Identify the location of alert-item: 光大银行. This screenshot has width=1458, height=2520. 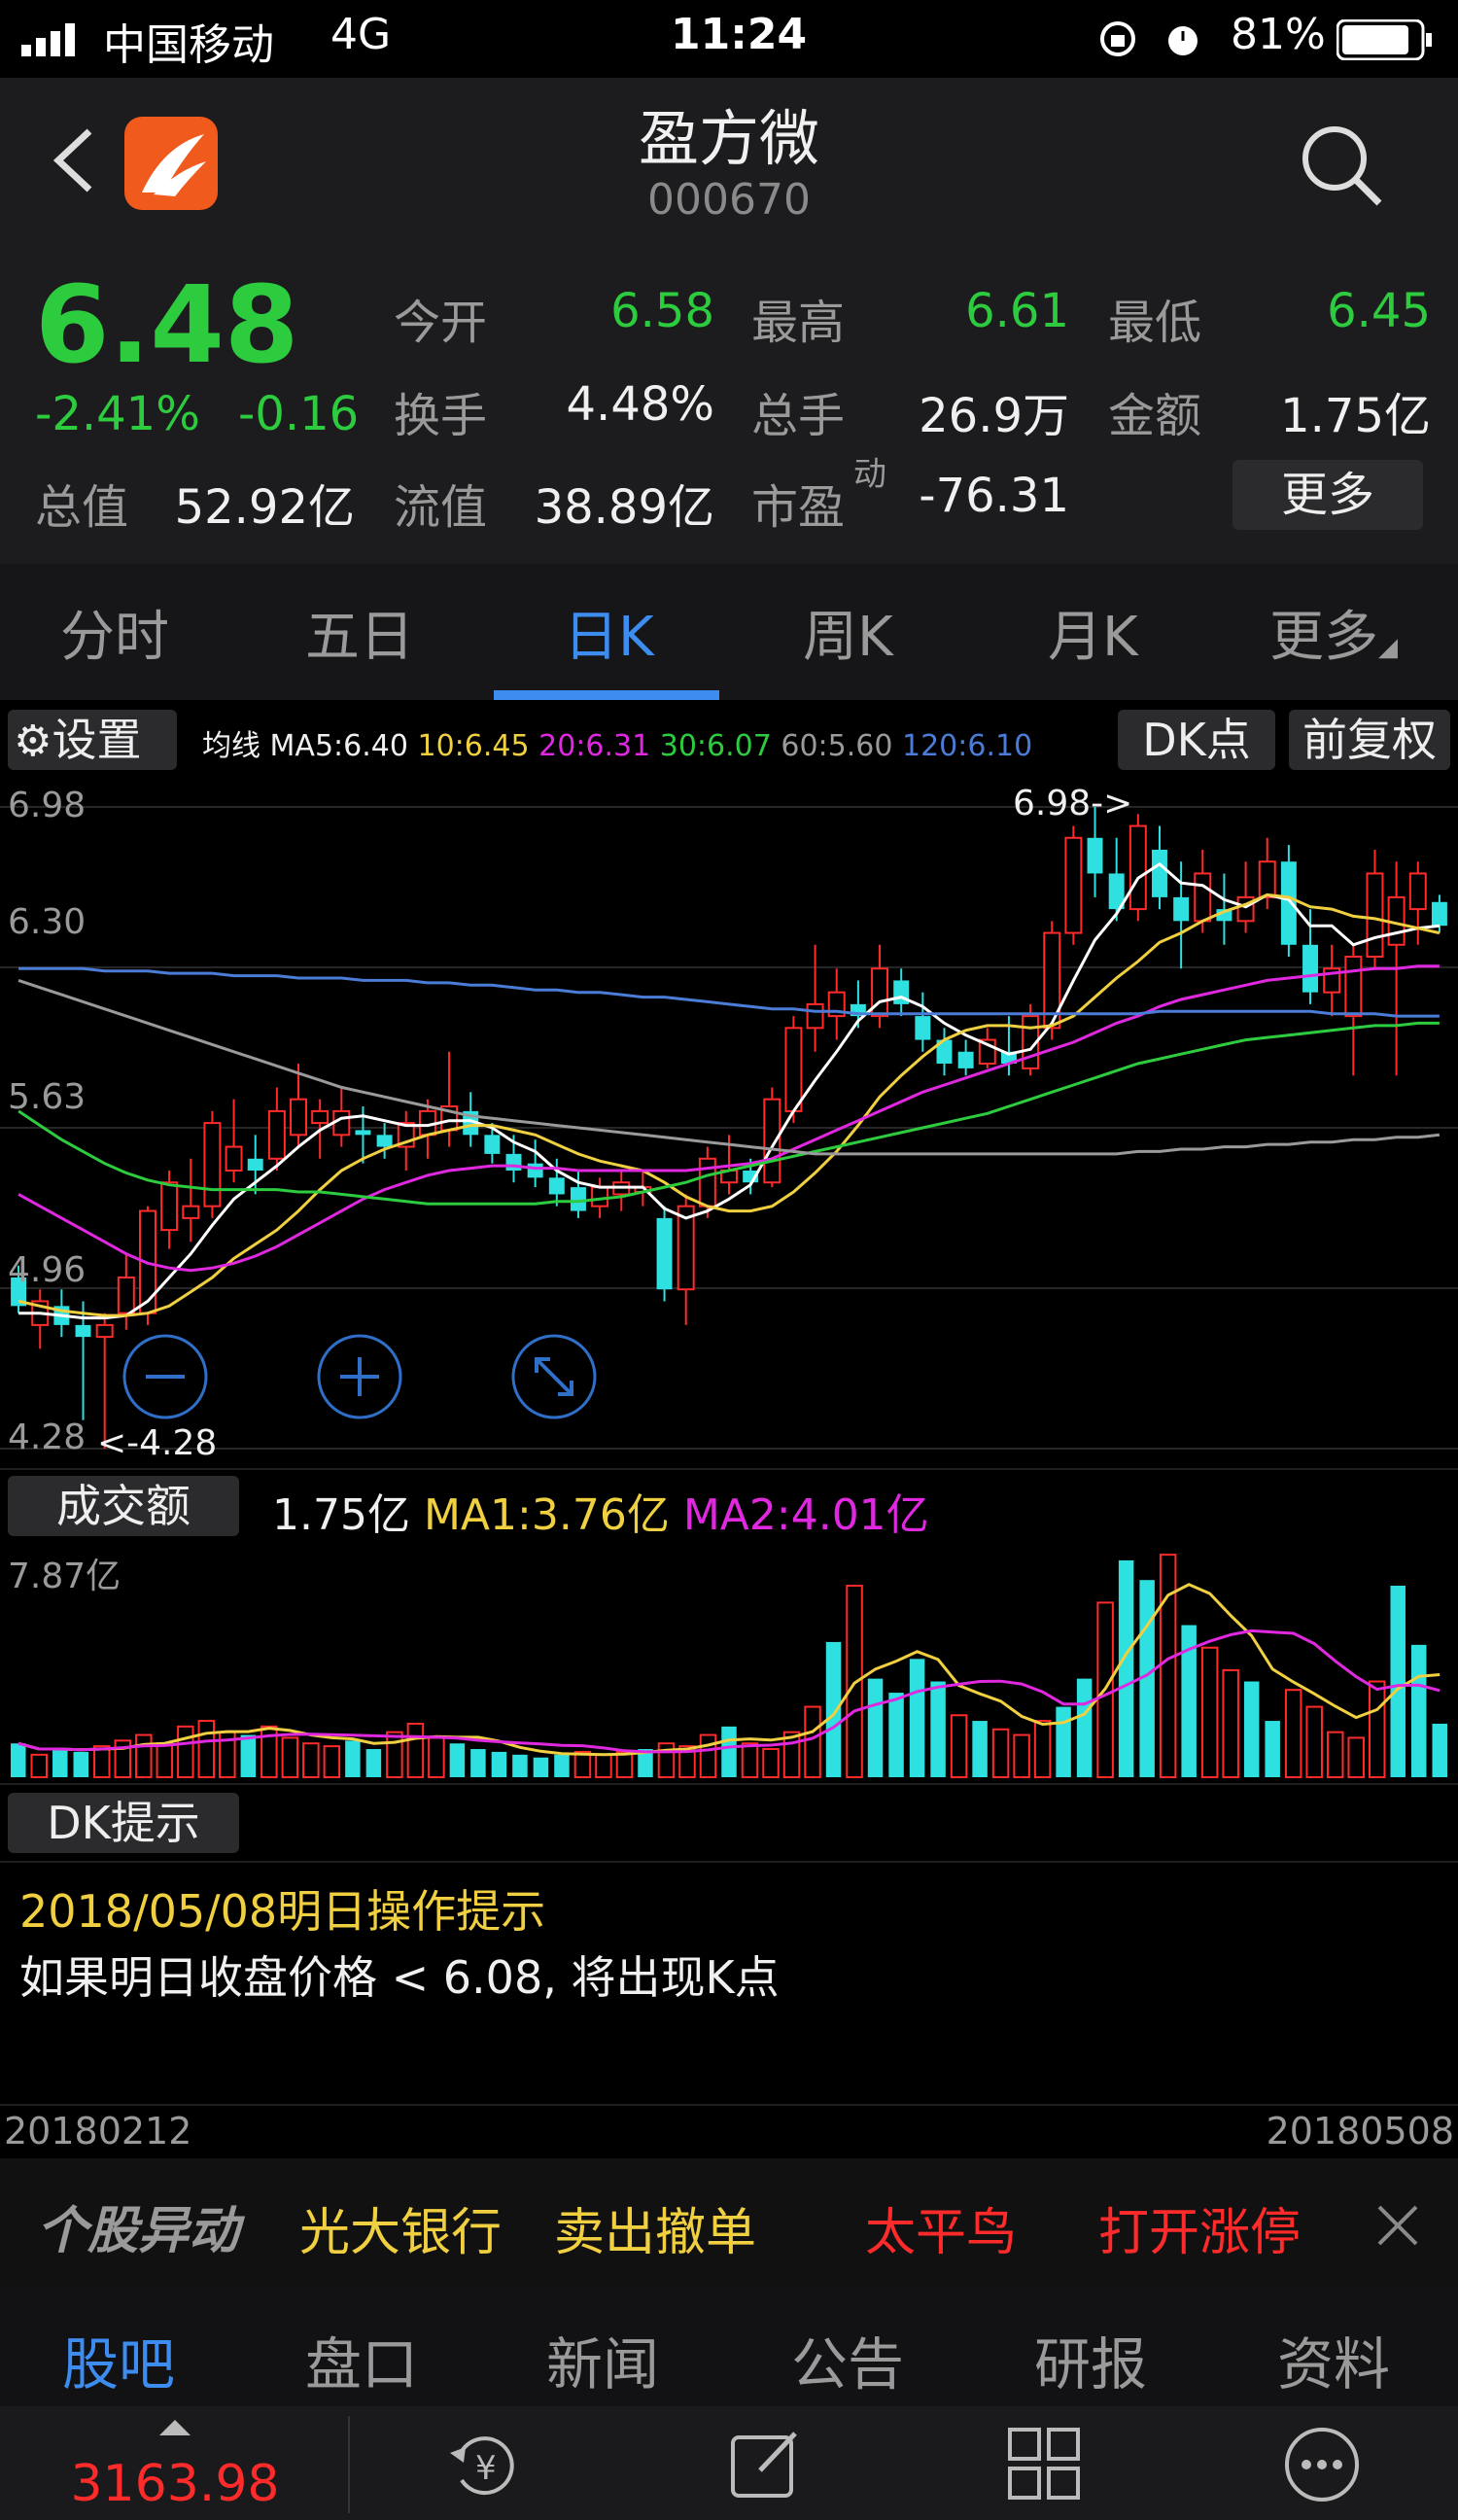
(400, 2227).